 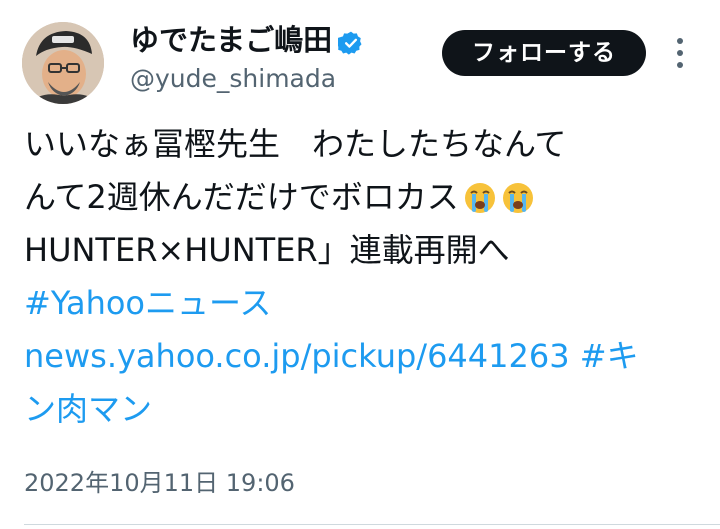 I want to click on tweet-line-2-text: んて2週休んだだけでボロカス, so click(x=241, y=197).